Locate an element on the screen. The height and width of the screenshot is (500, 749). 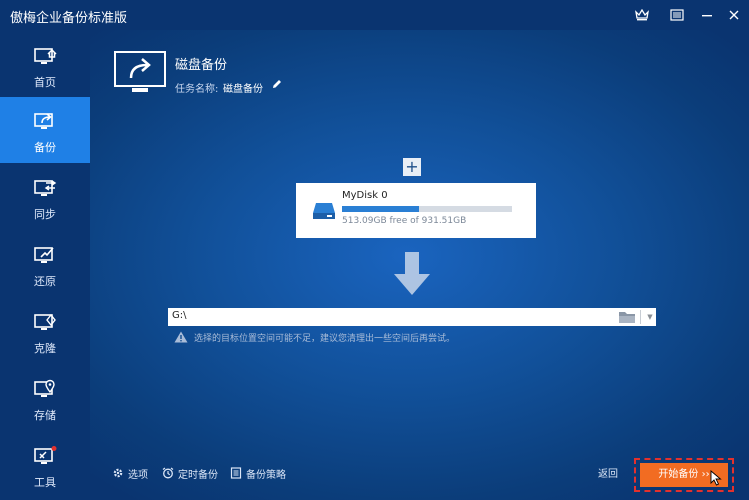
add-source-button: + is located at coordinates (412, 167).